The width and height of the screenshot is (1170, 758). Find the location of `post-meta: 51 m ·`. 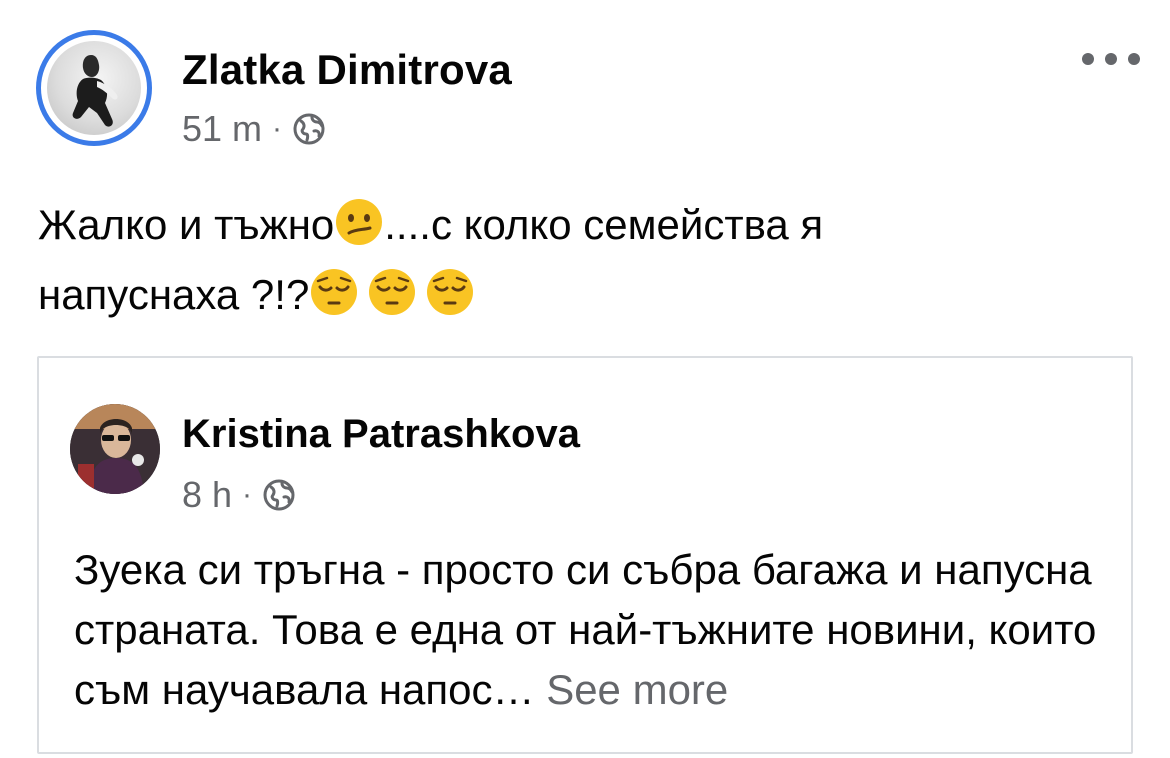

post-meta: 51 m · is located at coordinates (254, 129).